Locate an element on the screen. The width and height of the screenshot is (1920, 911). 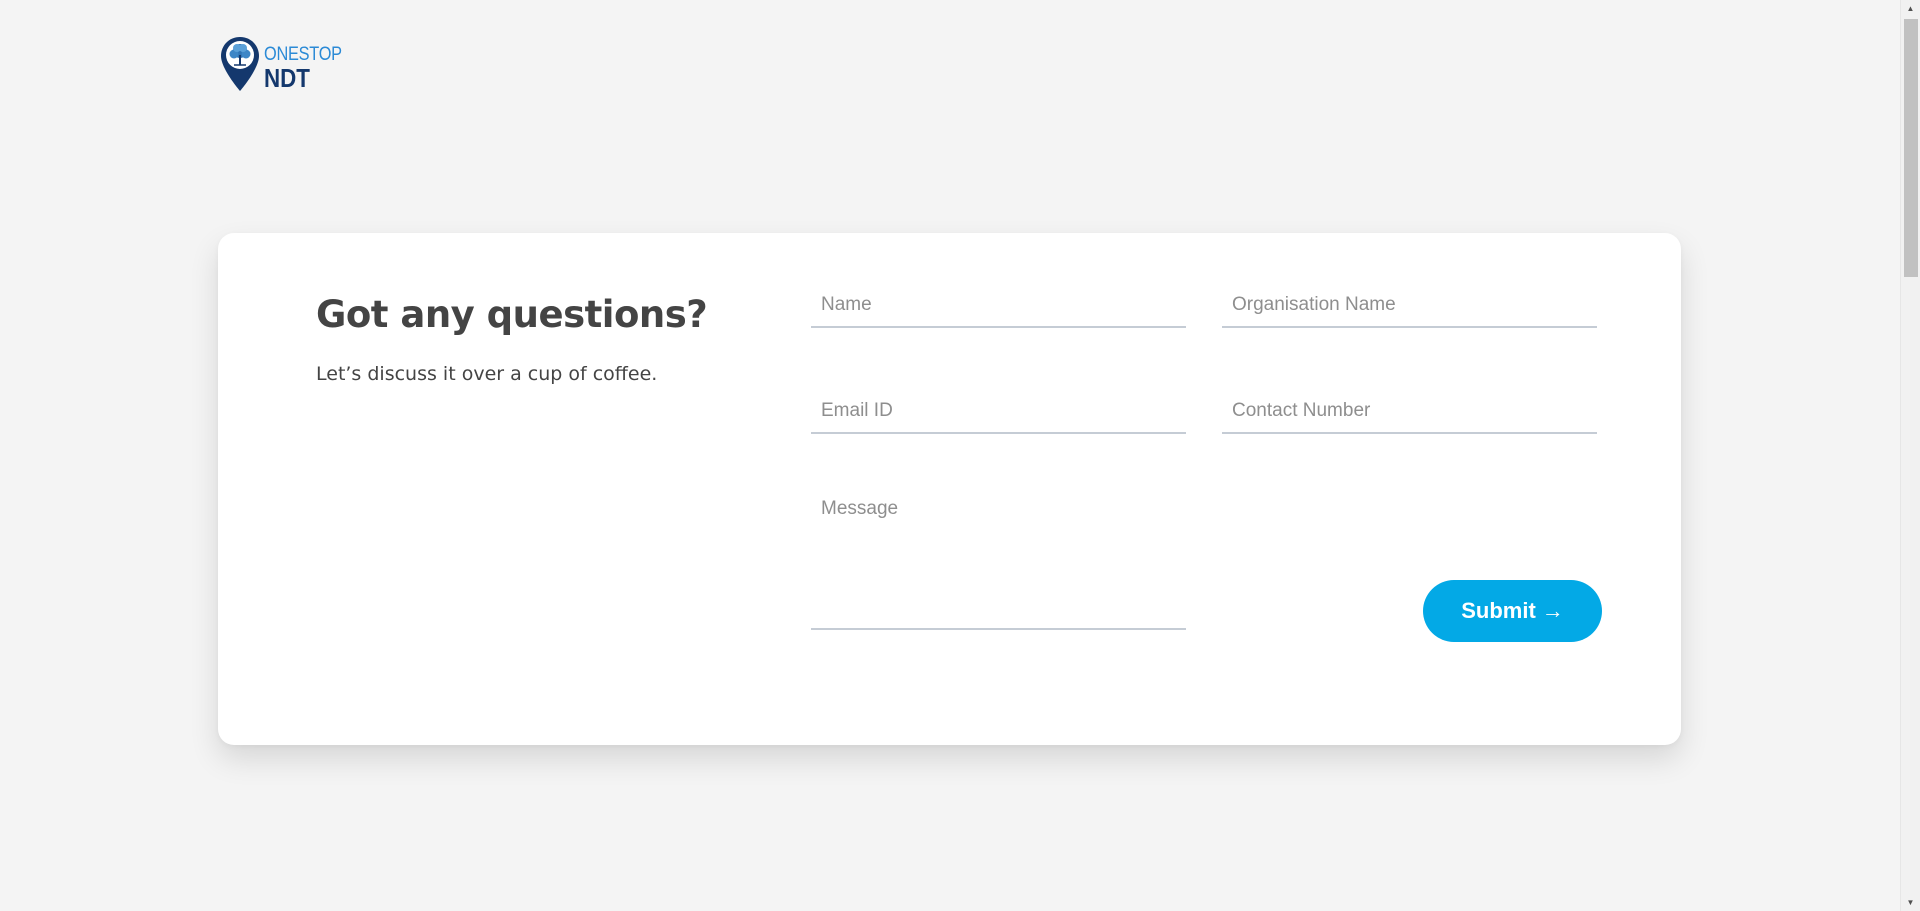
name-field-wrapper is located at coordinates (998, 305).